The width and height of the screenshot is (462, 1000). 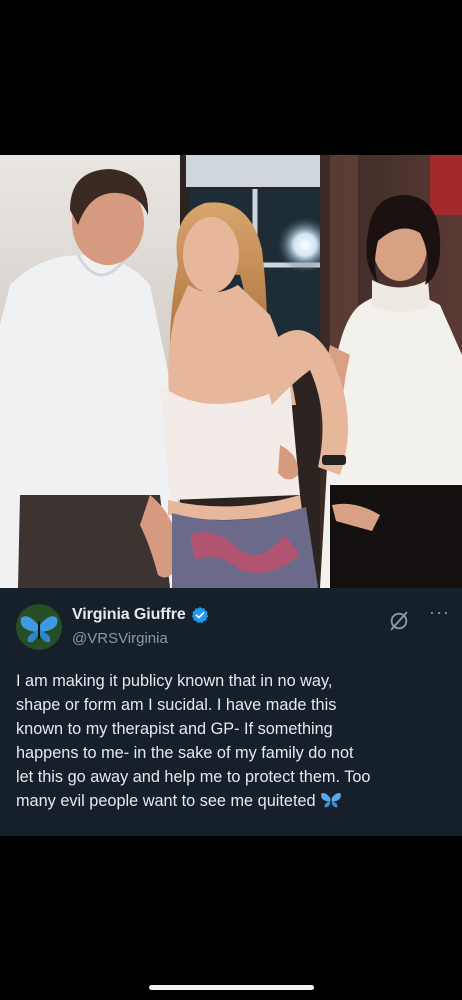 What do you see at coordinates (439, 612) in the screenshot?
I see `more-icon: ···` at bounding box center [439, 612].